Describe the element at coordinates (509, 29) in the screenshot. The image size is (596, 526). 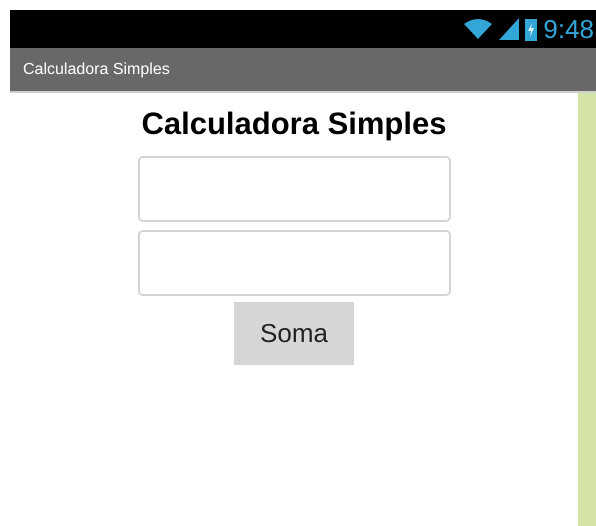
I see `signal-icon` at that location.